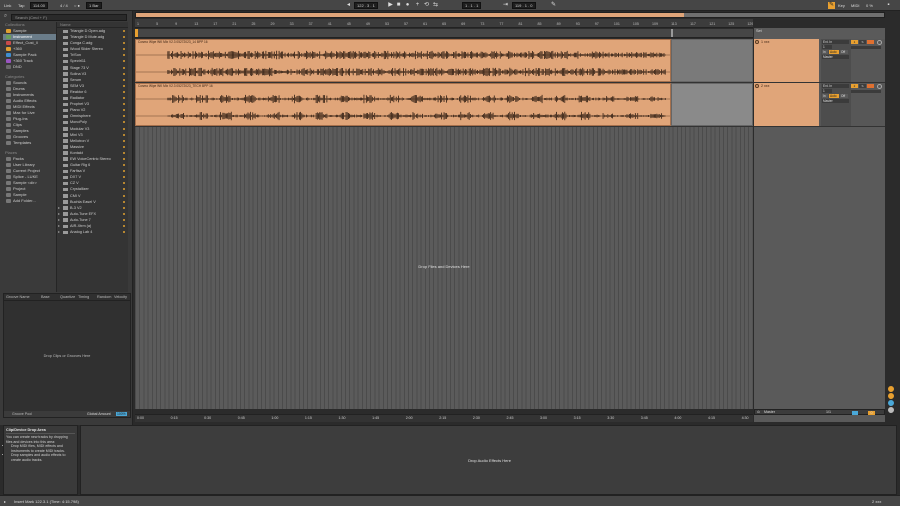 This screenshot has height=506, width=900. Describe the element at coordinates (505, 5) in the screenshot. I see `punch-in-icon: ⇥` at that location.